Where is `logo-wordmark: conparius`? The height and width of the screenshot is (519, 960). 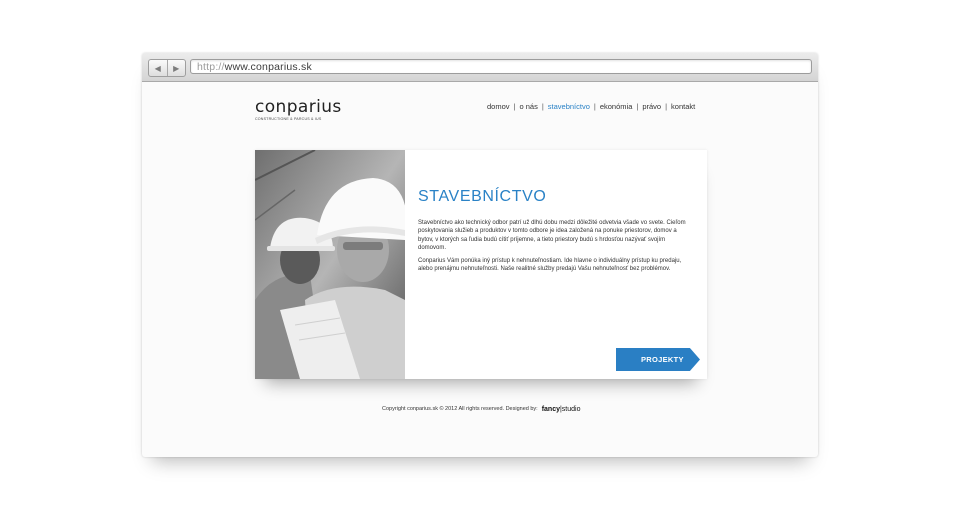
logo-wordmark: conparius is located at coordinates (298, 107).